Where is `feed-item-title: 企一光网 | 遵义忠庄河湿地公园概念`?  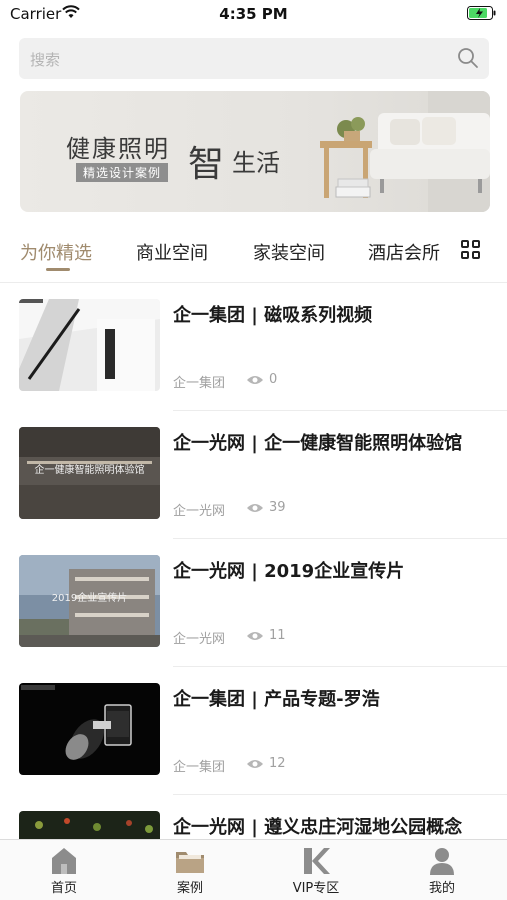 feed-item-title: 企一光网 | 遵义忠庄河湿地公园概念 is located at coordinates (338, 826).